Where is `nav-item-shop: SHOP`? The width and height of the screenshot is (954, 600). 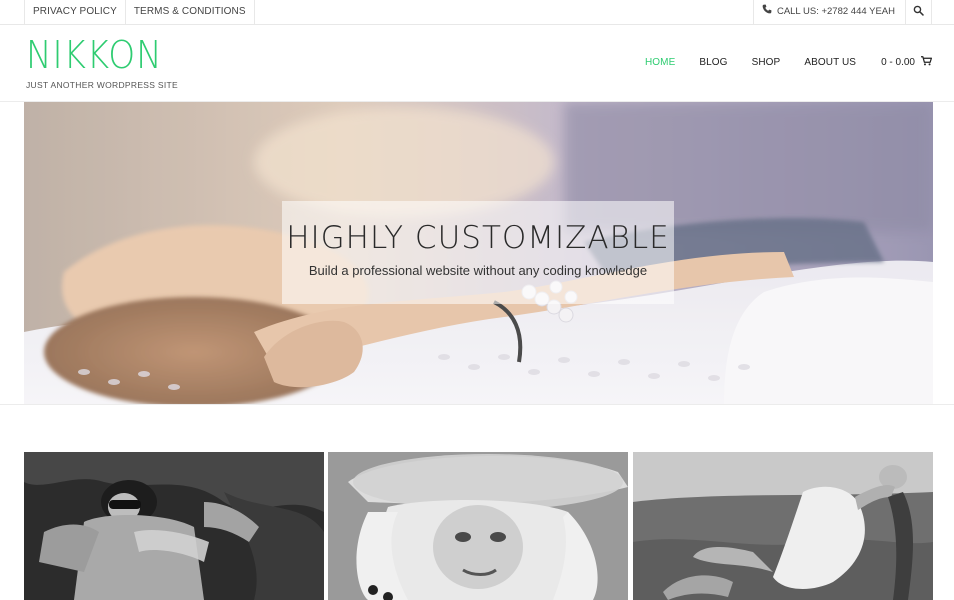 nav-item-shop: SHOP is located at coordinates (766, 62).